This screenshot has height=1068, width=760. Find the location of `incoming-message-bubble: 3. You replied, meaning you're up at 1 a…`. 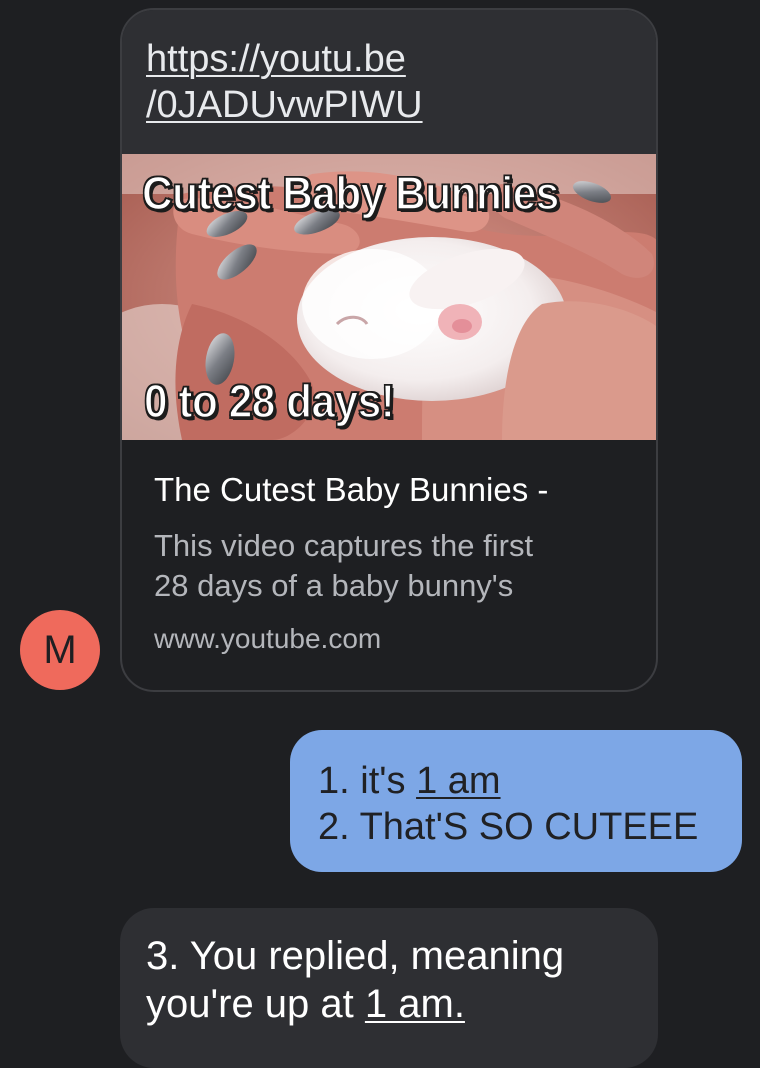

incoming-message-bubble: 3. You replied, meaning you're up at 1 a… is located at coordinates (389, 988).